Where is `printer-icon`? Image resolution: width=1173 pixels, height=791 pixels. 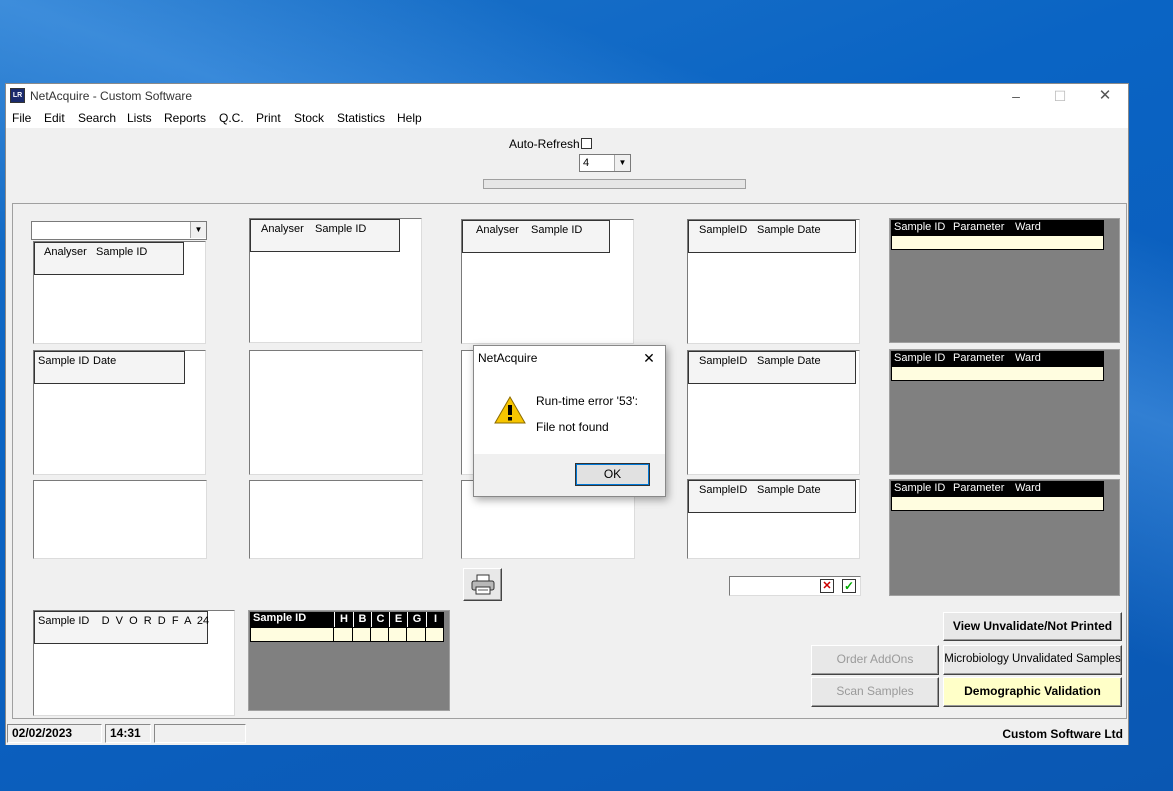 printer-icon is located at coordinates (482, 584).